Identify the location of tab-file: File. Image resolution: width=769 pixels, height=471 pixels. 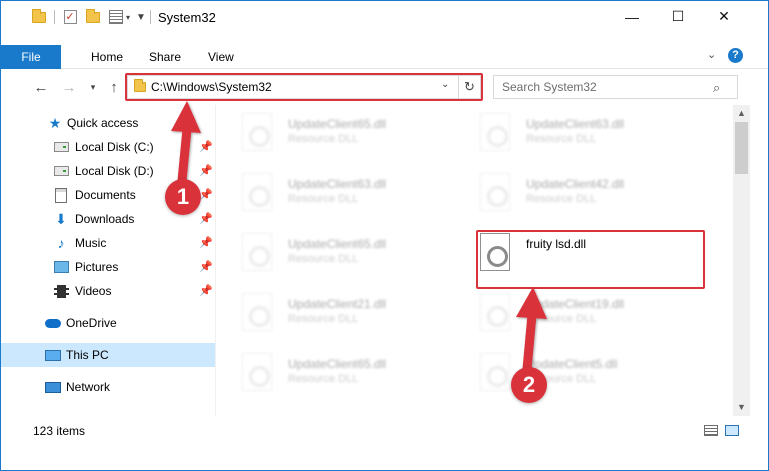
(31, 57).